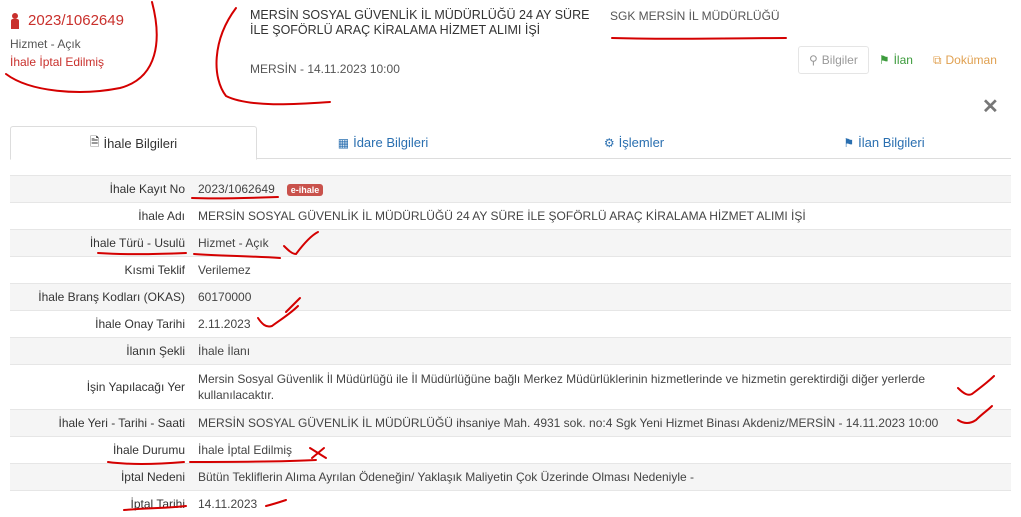 The height and width of the screenshot is (517, 1021). I want to click on building-icon: ▦, so click(343, 142).